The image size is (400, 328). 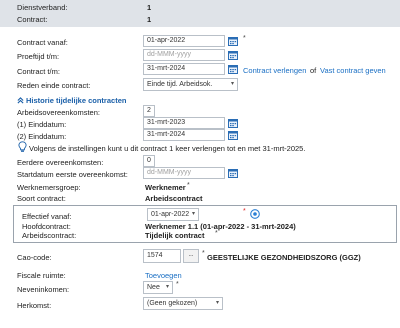 What do you see at coordinates (165, 187) in the screenshot?
I see `werknemersgroep-value: Werknemer` at bounding box center [165, 187].